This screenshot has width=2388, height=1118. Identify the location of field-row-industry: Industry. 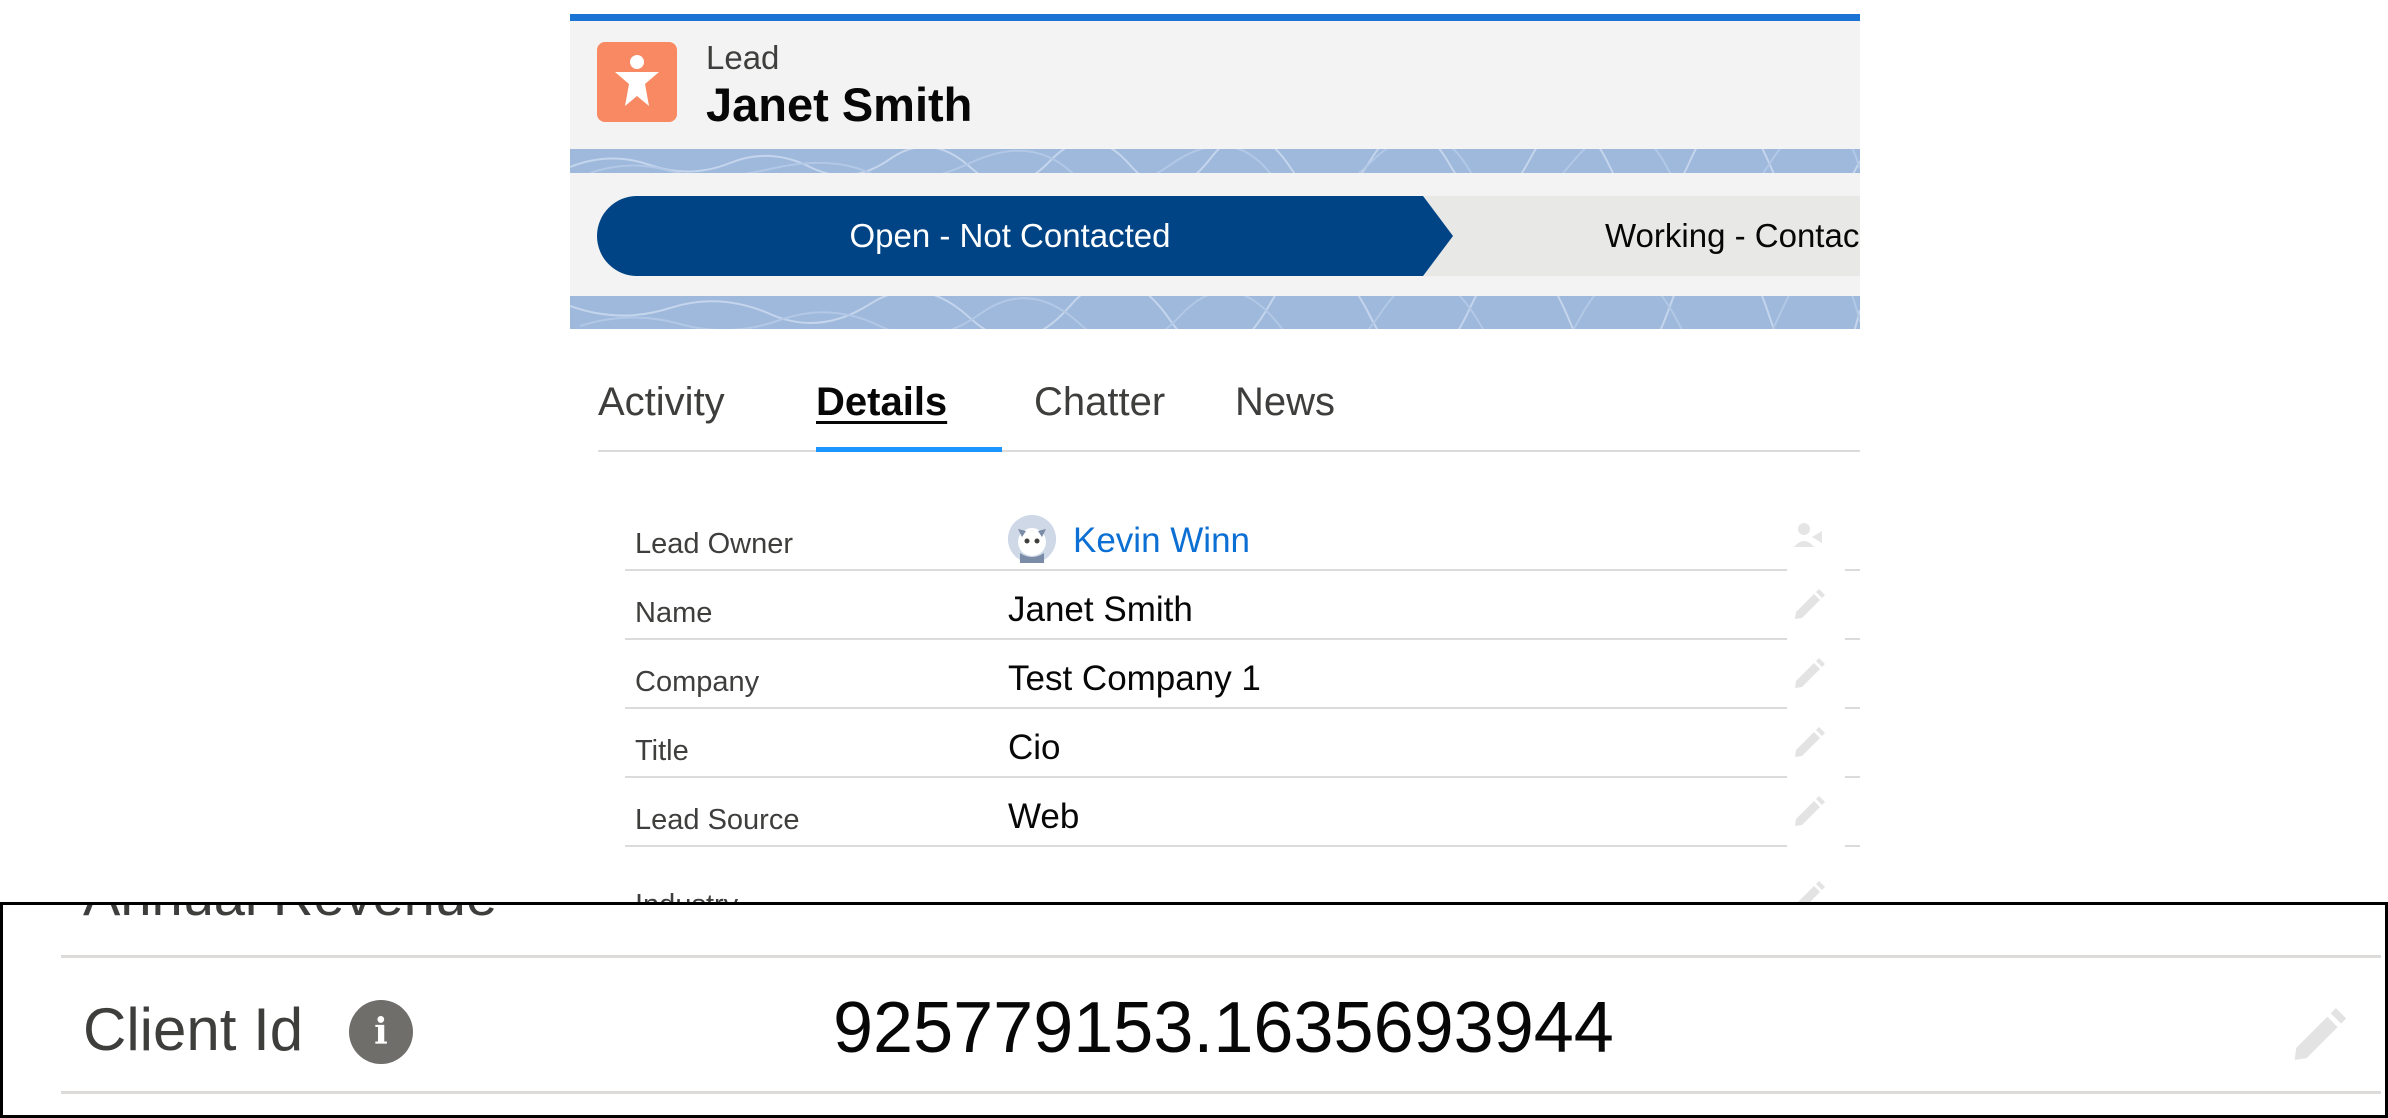
(1225, 874).